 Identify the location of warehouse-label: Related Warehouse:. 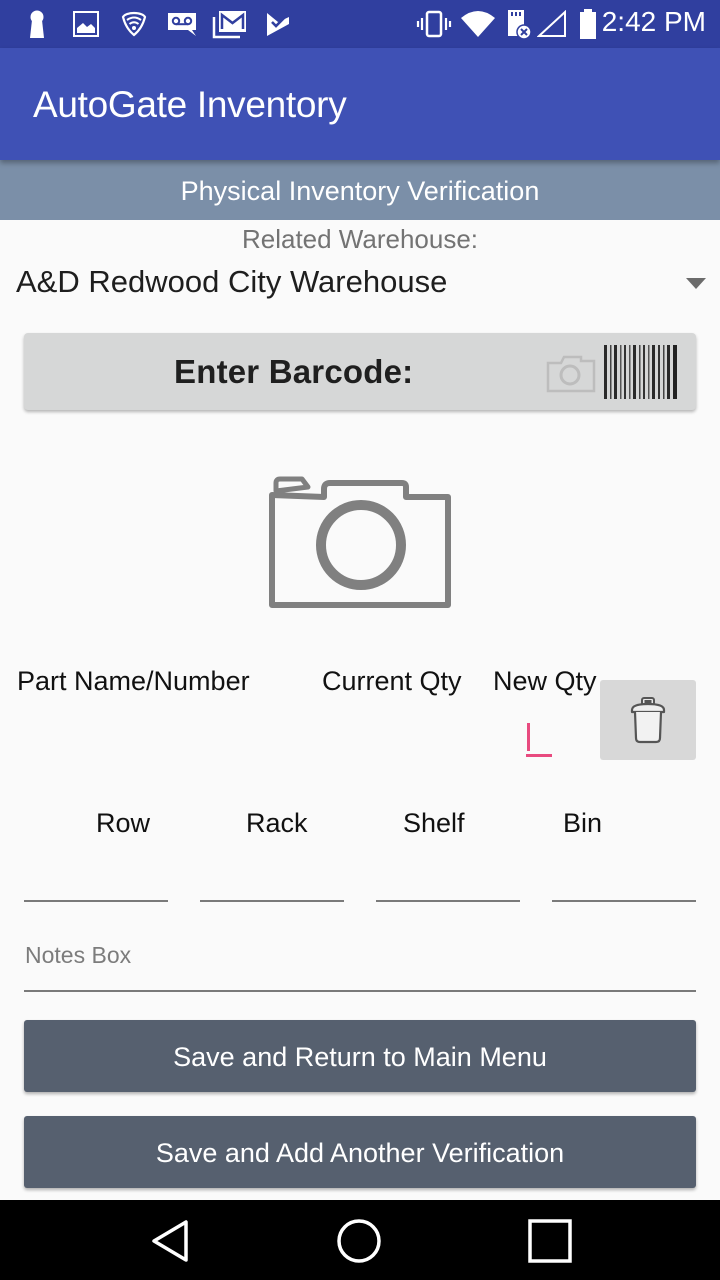
(360, 239).